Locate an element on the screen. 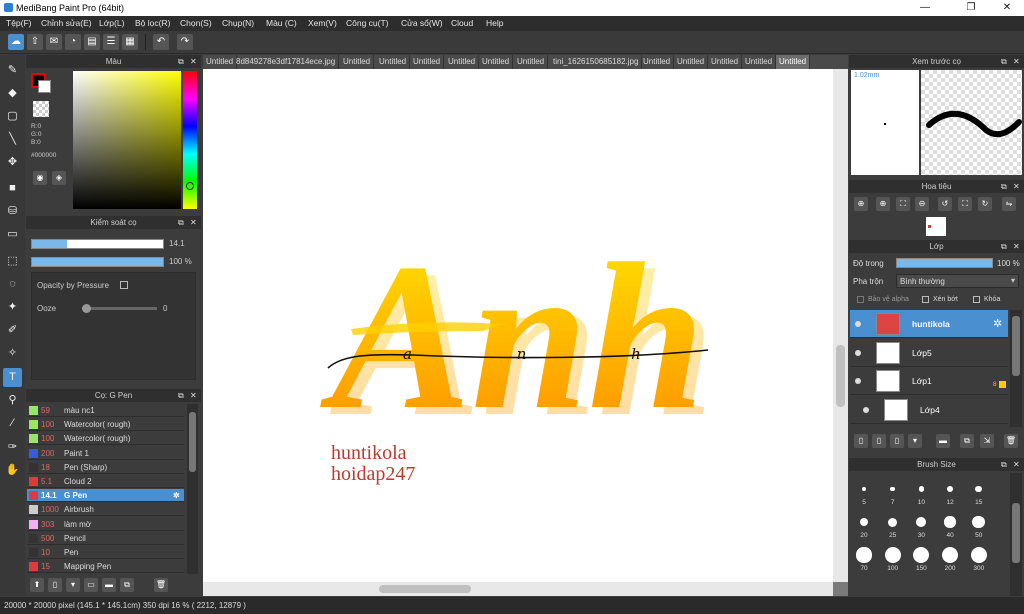 This screenshot has width=1024, height=614. horizontal-scroll-thumb is located at coordinates (425, 589).